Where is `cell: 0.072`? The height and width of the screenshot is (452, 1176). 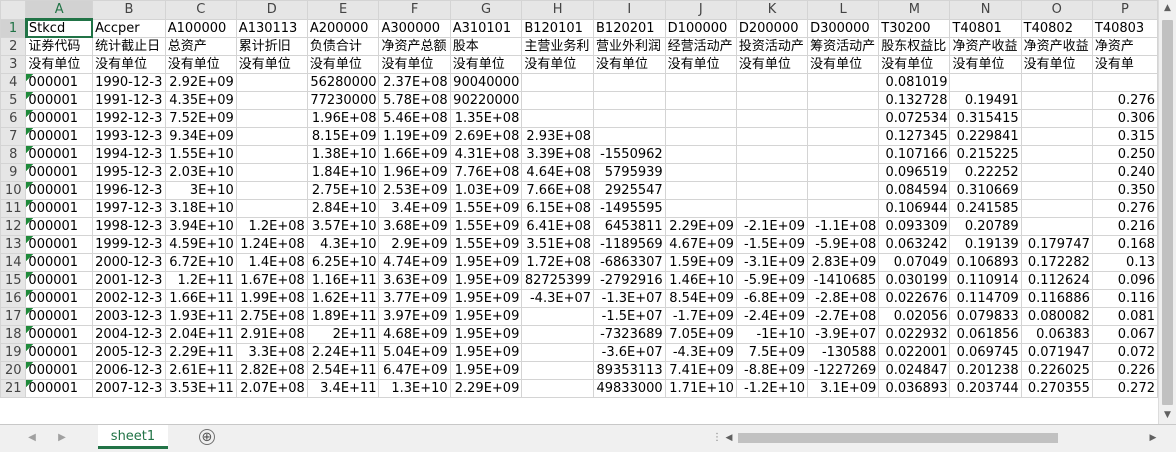 cell: 0.072 is located at coordinates (1124, 352).